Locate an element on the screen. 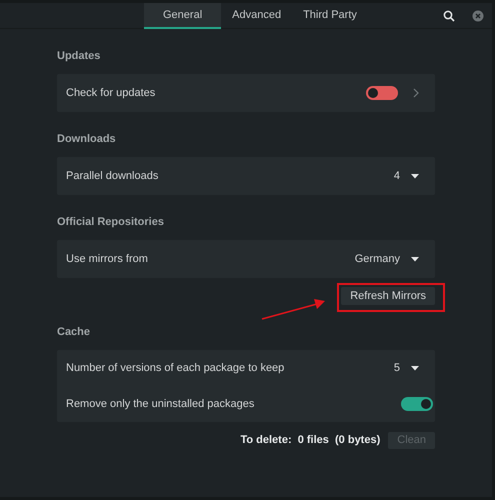 The height and width of the screenshot is (500, 495). tab: Third Party is located at coordinates (330, 16).